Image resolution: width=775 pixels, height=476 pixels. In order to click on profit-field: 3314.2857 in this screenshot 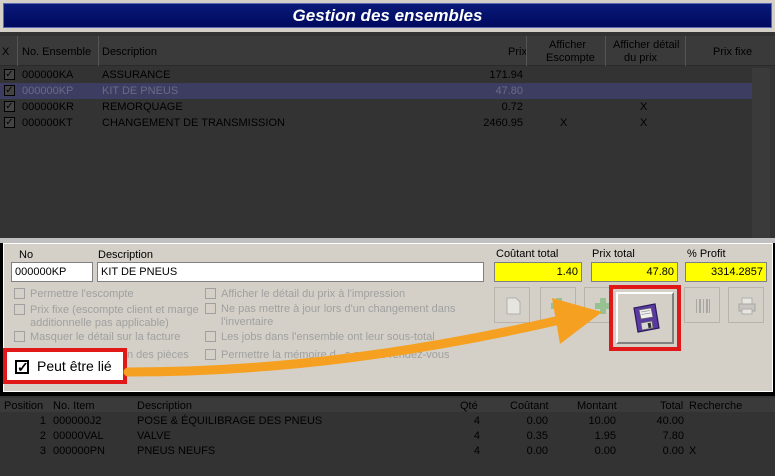, I will do `click(726, 272)`.